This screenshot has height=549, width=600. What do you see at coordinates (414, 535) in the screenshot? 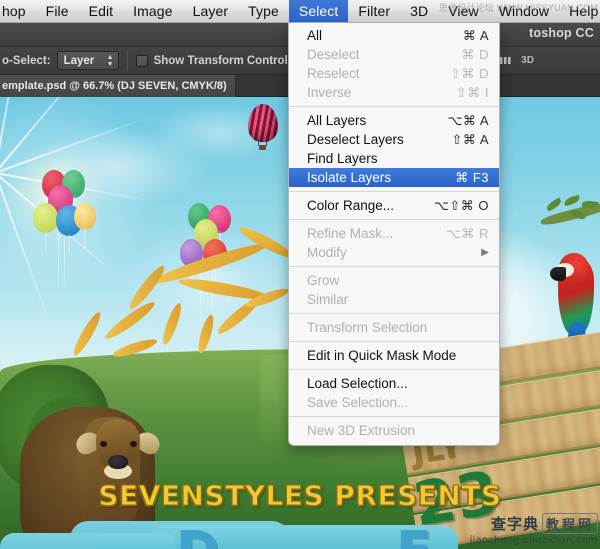
I see `big-letter-right: E` at bounding box center [414, 535].